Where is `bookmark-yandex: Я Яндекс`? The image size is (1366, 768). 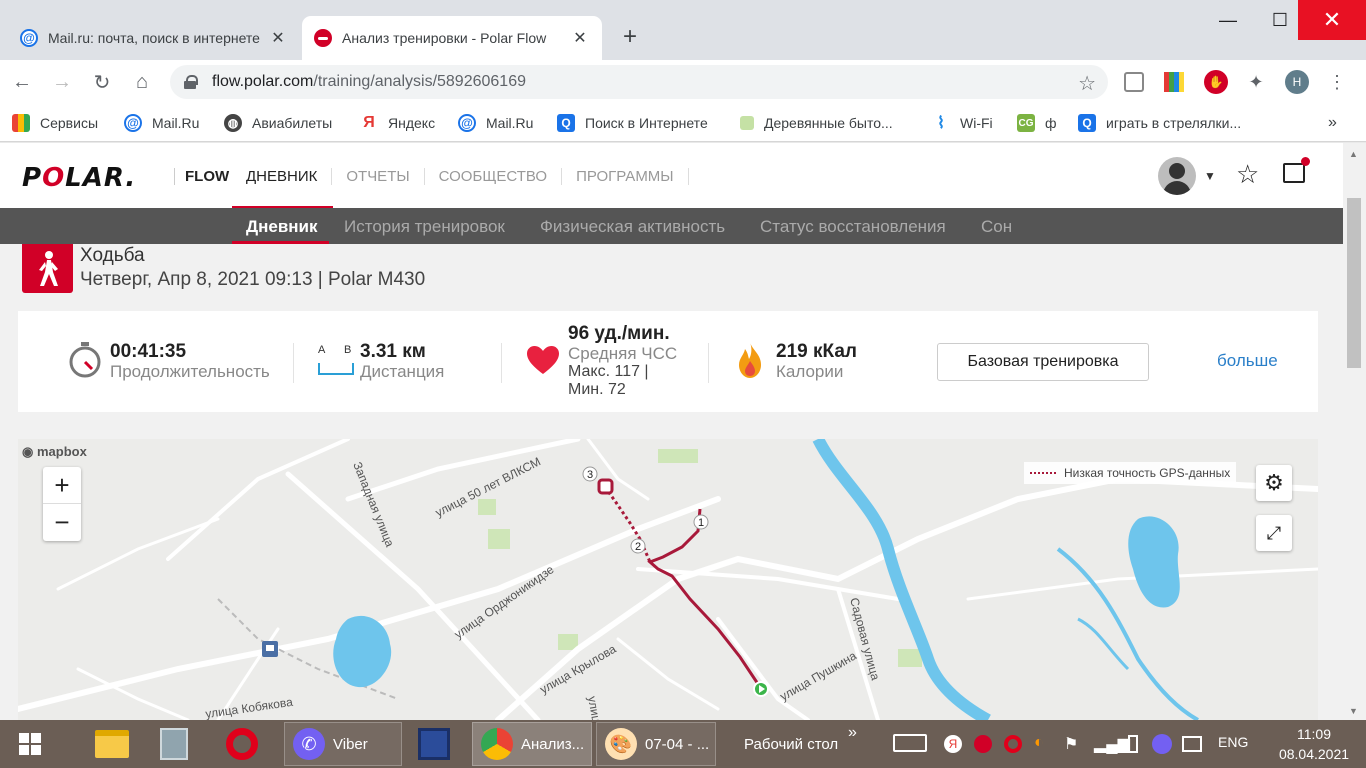
bookmark-yandex: Я Яндекс is located at coordinates (397, 123).